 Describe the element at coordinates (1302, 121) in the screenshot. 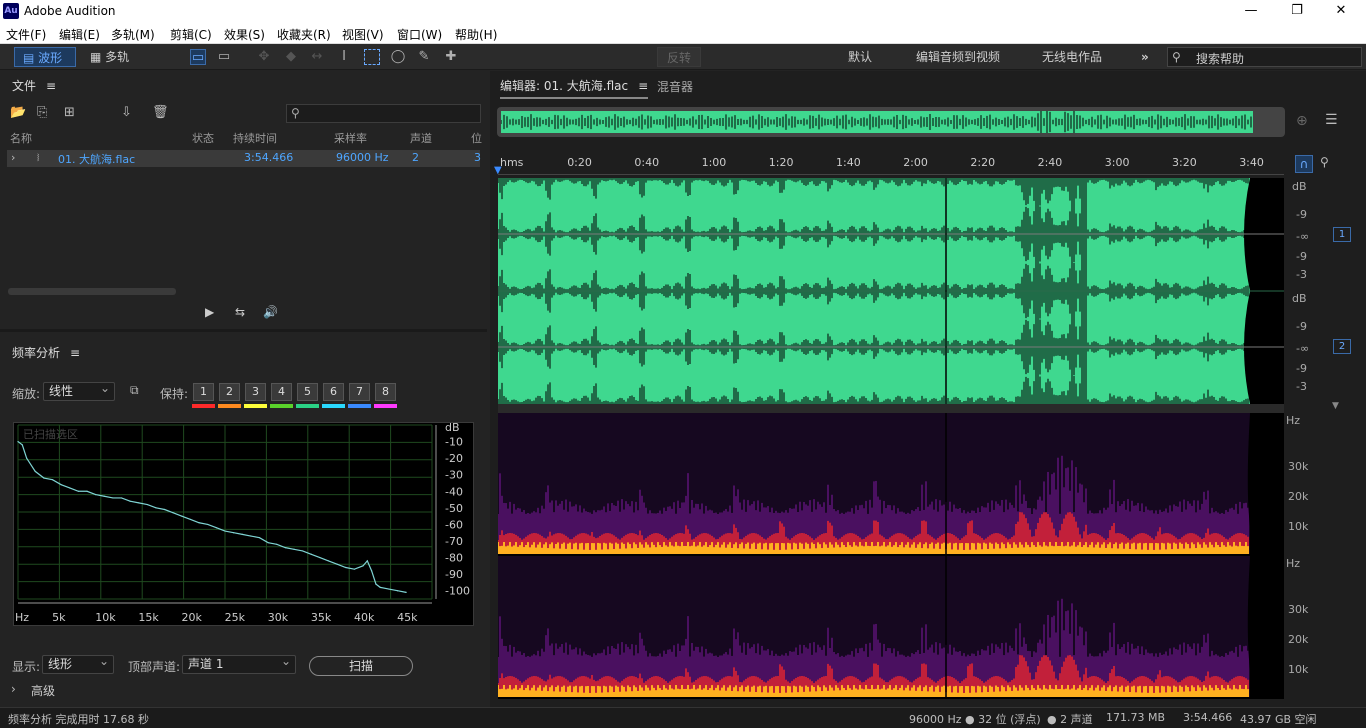

I see `zoom-navigator-icon: ⊕` at that location.